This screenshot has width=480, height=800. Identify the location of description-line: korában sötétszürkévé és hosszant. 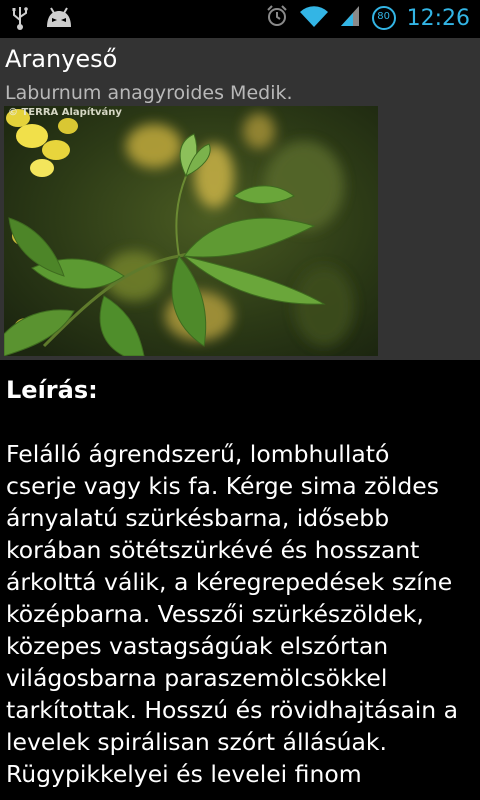
(213, 550).